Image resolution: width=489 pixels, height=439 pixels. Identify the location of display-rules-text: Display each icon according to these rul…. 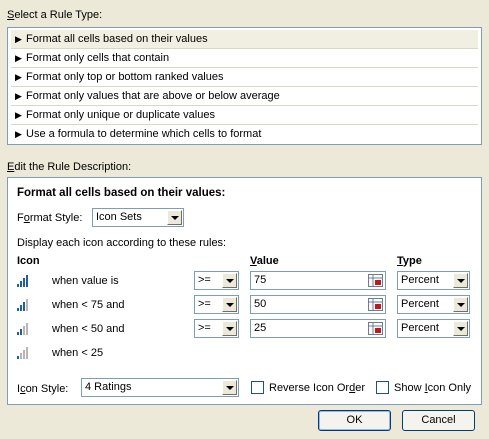
(122, 243).